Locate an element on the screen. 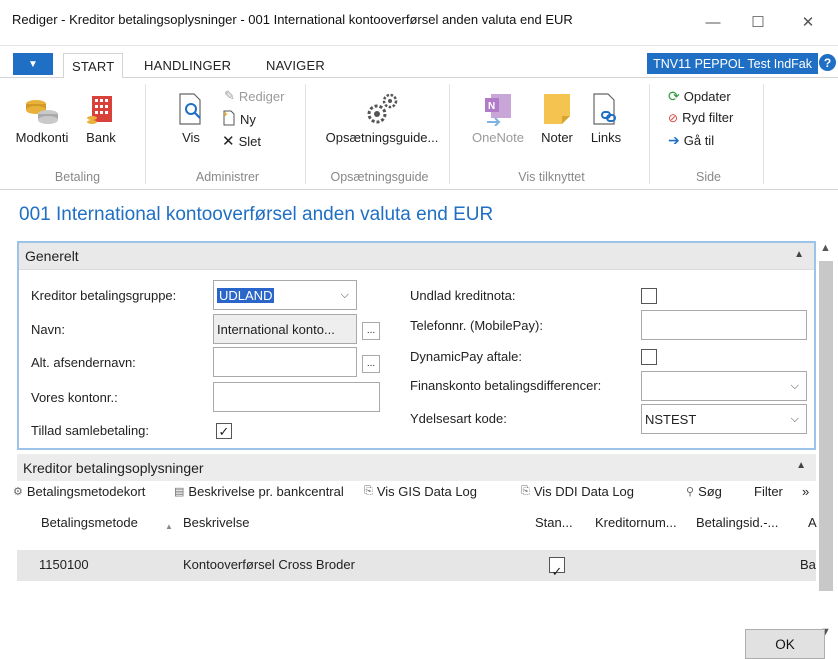  rediger-label: Rediger is located at coordinates (261, 96).